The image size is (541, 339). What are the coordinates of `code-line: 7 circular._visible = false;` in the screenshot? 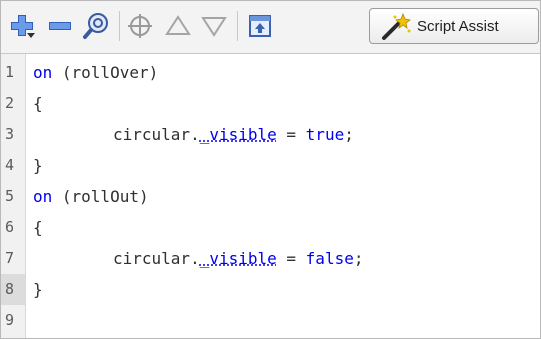 It's located at (270, 258).